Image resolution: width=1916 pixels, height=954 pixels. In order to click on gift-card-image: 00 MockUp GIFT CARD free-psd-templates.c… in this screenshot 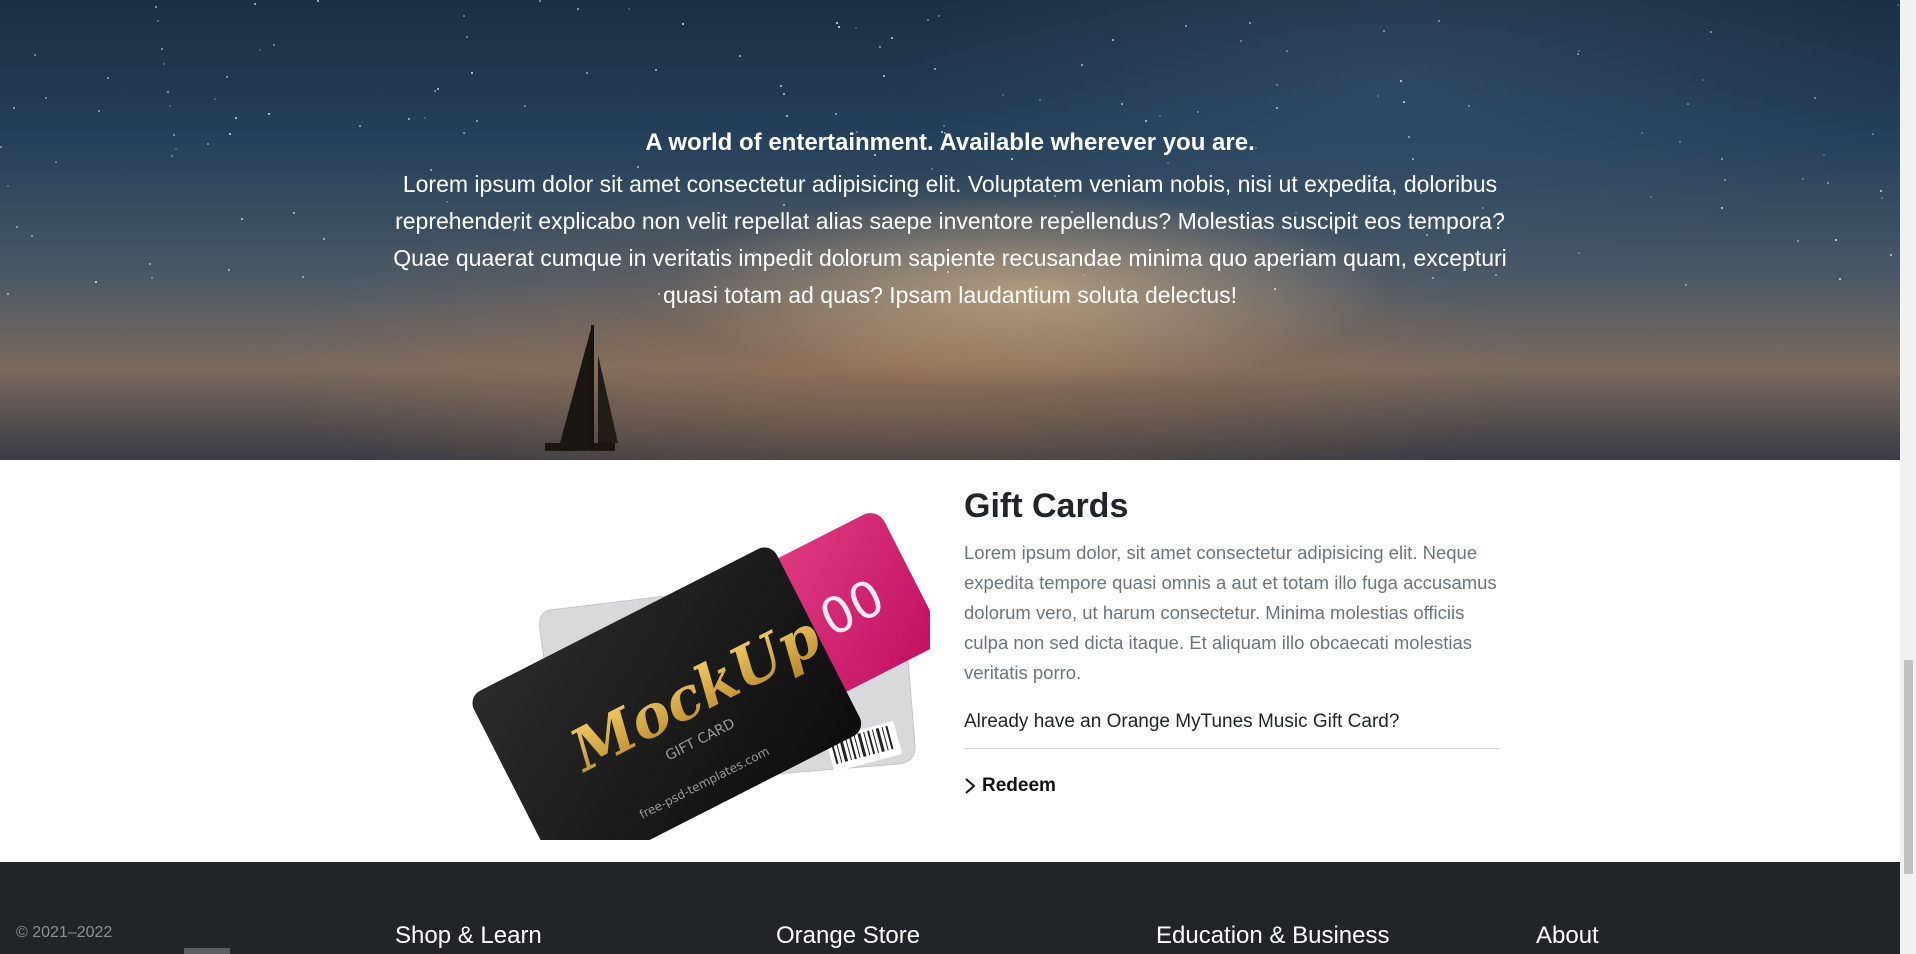, I will do `click(701, 676)`.